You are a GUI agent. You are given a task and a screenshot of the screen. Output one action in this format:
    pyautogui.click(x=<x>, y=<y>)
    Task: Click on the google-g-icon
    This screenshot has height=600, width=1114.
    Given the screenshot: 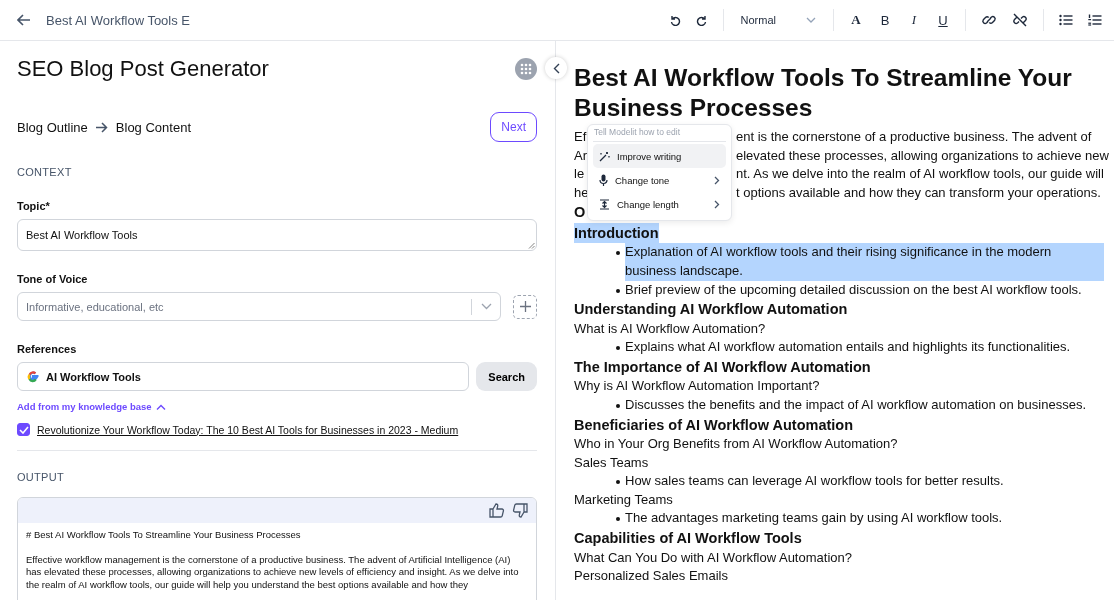 What is the action you would take?
    pyautogui.click(x=33, y=376)
    